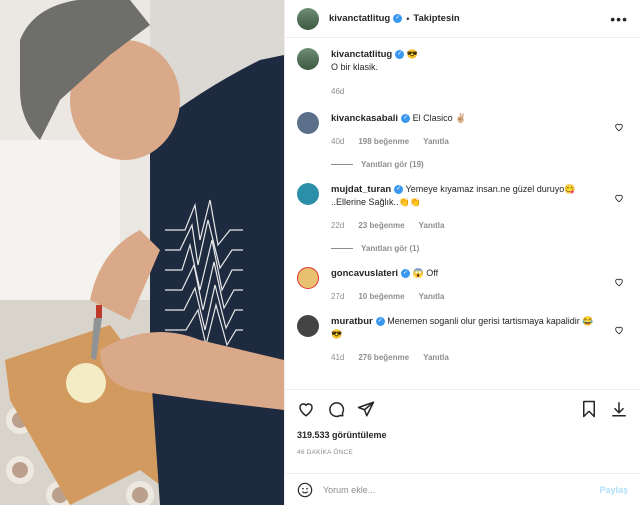  What do you see at coordinates (436, 18) in the screenshot?
I see `follow-status: Takiptesin` at bounding box center [436, 18].